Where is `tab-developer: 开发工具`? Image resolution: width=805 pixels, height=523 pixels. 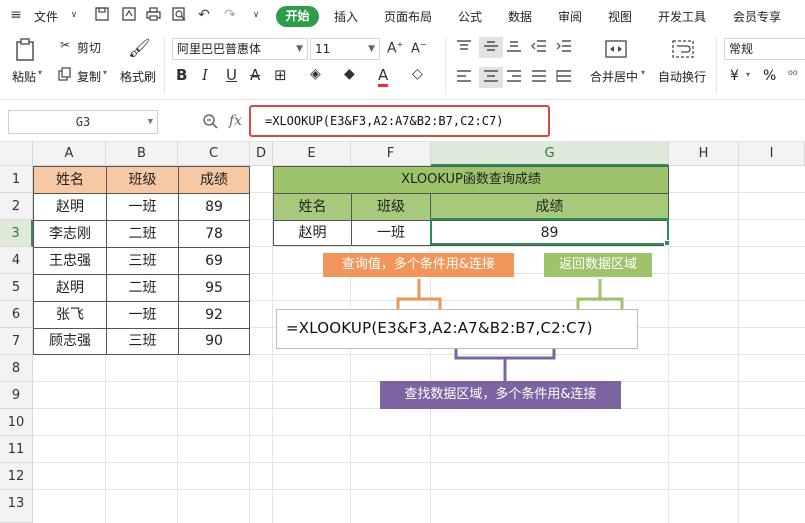 tab-developer: 开发工具 is located at coordinates (682, 16).